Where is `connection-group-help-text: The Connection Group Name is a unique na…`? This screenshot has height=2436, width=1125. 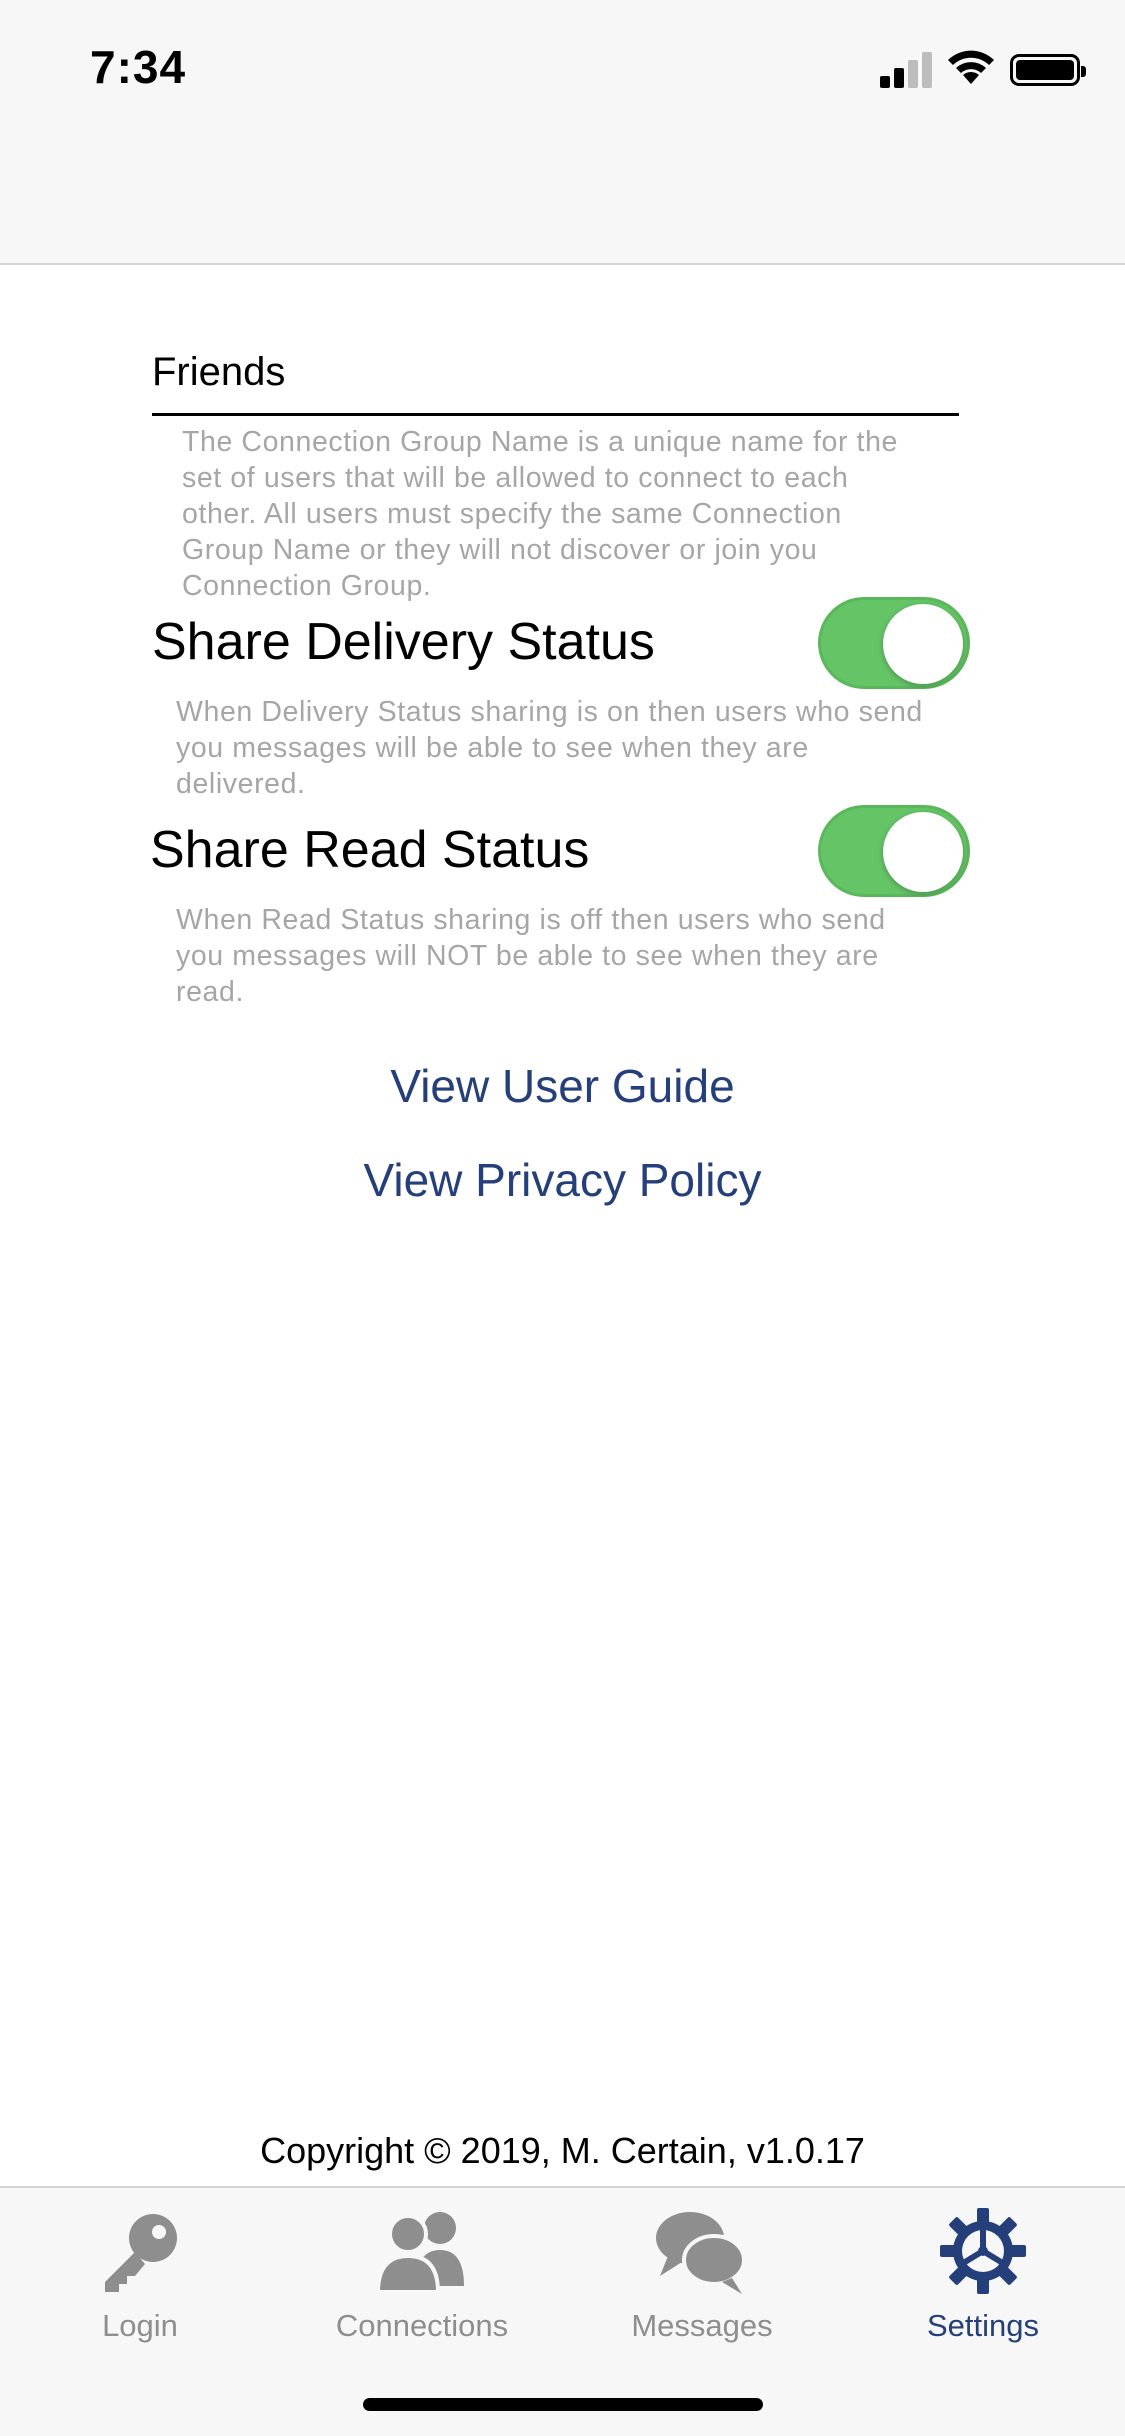
connection-group-help-text: The Connection Group Name is a unique na… is located at coordinates (540, 514).